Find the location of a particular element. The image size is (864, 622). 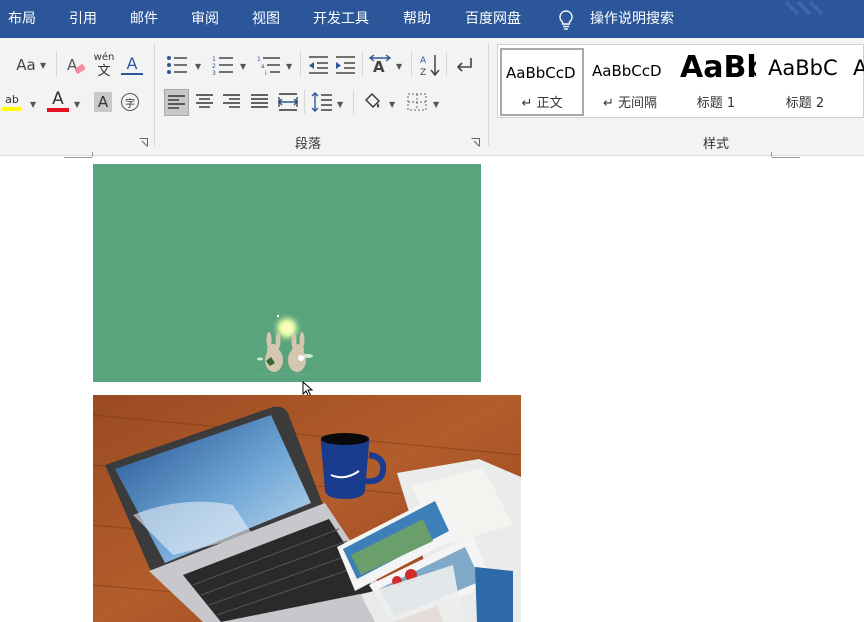

character-shading-button: A is located at coordinates (103, 102).